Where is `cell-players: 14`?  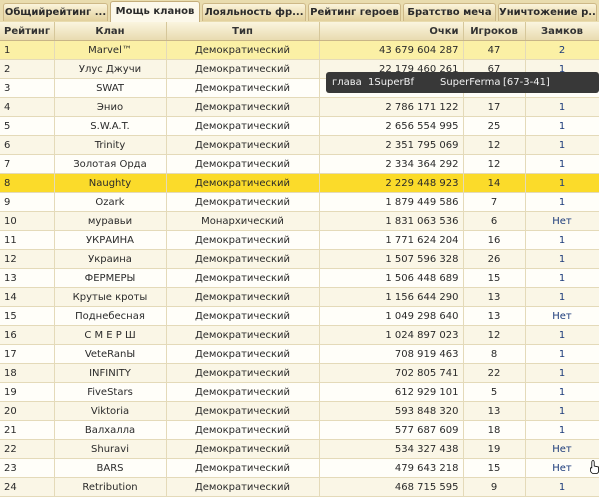
cell-players: 14 is located at coordinates (494, 183).